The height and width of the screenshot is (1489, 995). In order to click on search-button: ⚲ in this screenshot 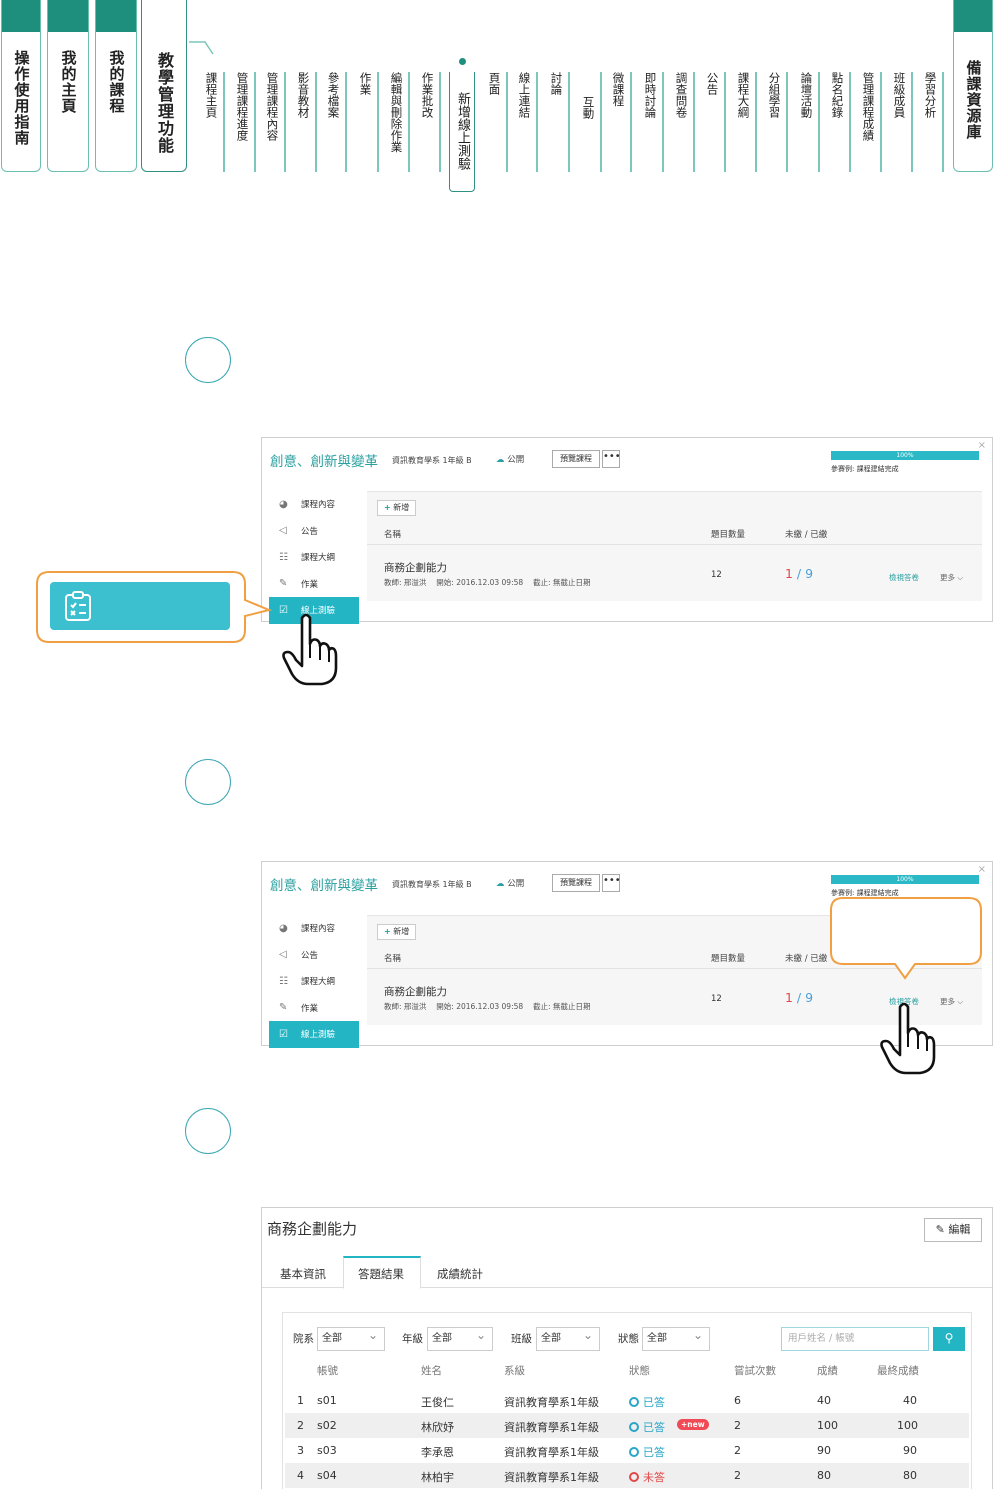, I will do `click(949, 1339)`.